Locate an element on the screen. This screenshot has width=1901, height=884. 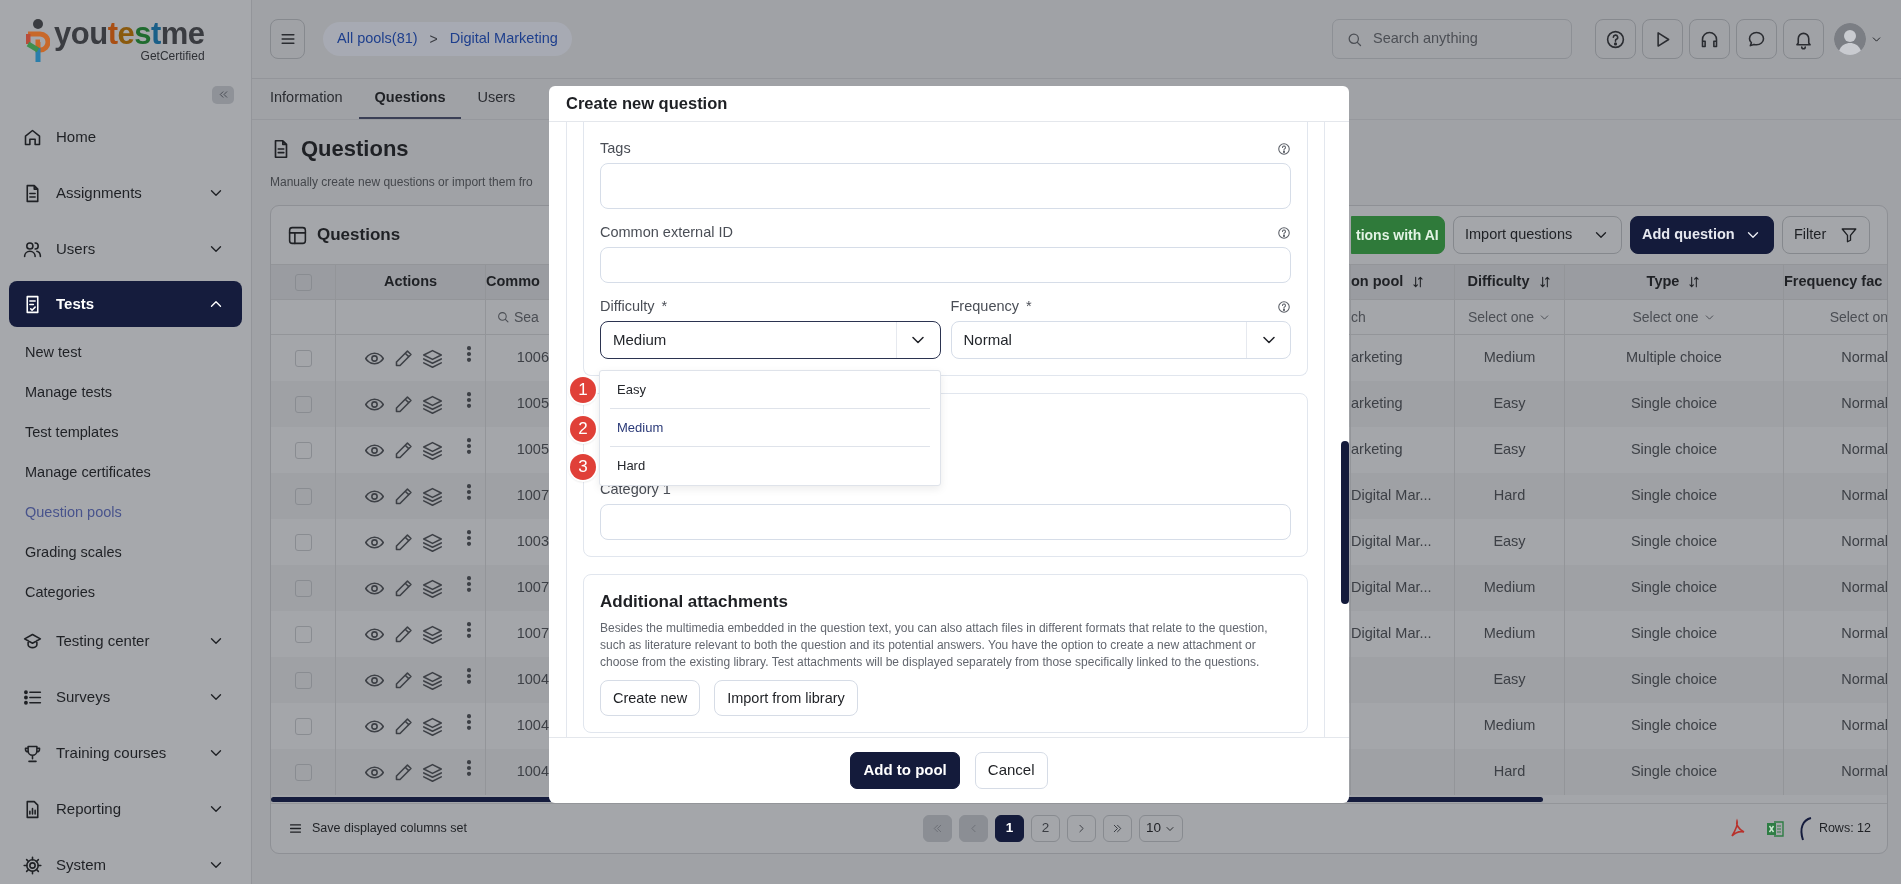
select-field: Normal is located at coordinates (1120, 340).